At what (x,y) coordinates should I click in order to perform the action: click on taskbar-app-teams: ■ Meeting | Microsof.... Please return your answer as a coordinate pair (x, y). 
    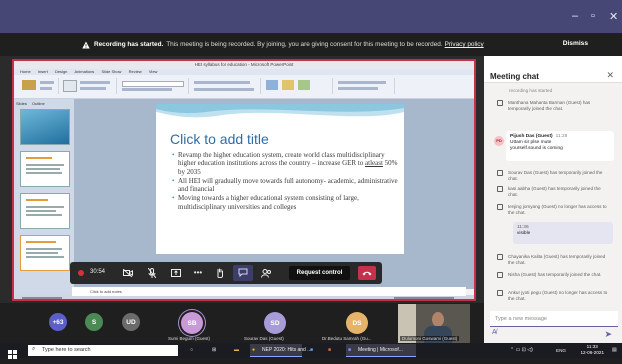
    Looking at the image, I should click on (381, 350).